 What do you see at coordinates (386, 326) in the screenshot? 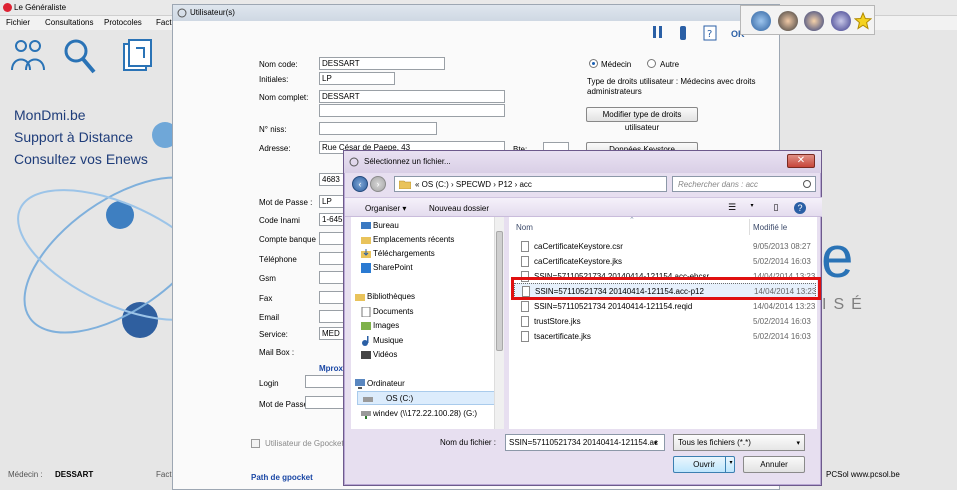
I see `nav-images: Images` at bounding box center [386, 326].